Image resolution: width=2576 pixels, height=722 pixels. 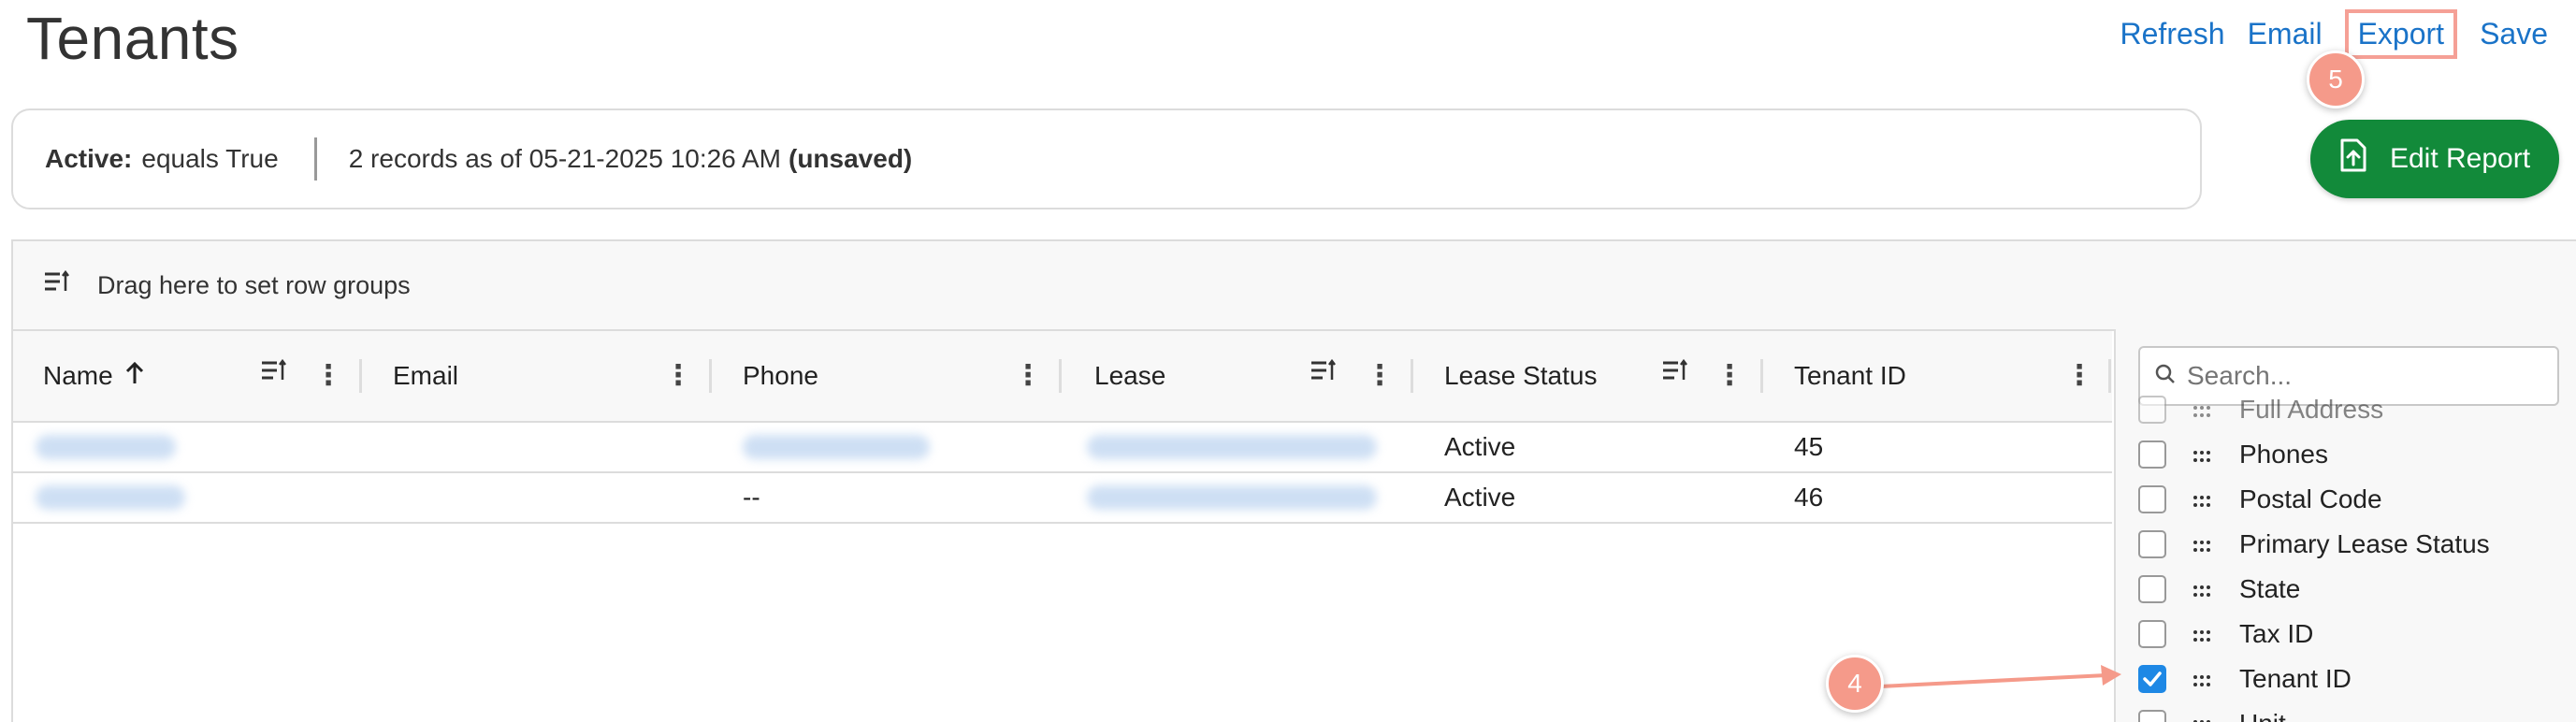 I want to click on column-checkbox-checked, so click(x=2152, y=679).